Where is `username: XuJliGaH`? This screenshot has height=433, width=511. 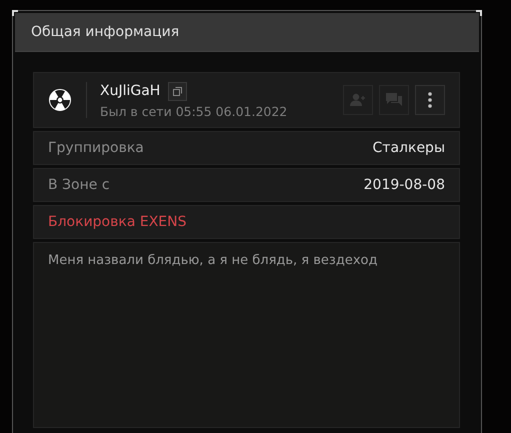
username: XuJliGaH is located at coordinates (130, 91).